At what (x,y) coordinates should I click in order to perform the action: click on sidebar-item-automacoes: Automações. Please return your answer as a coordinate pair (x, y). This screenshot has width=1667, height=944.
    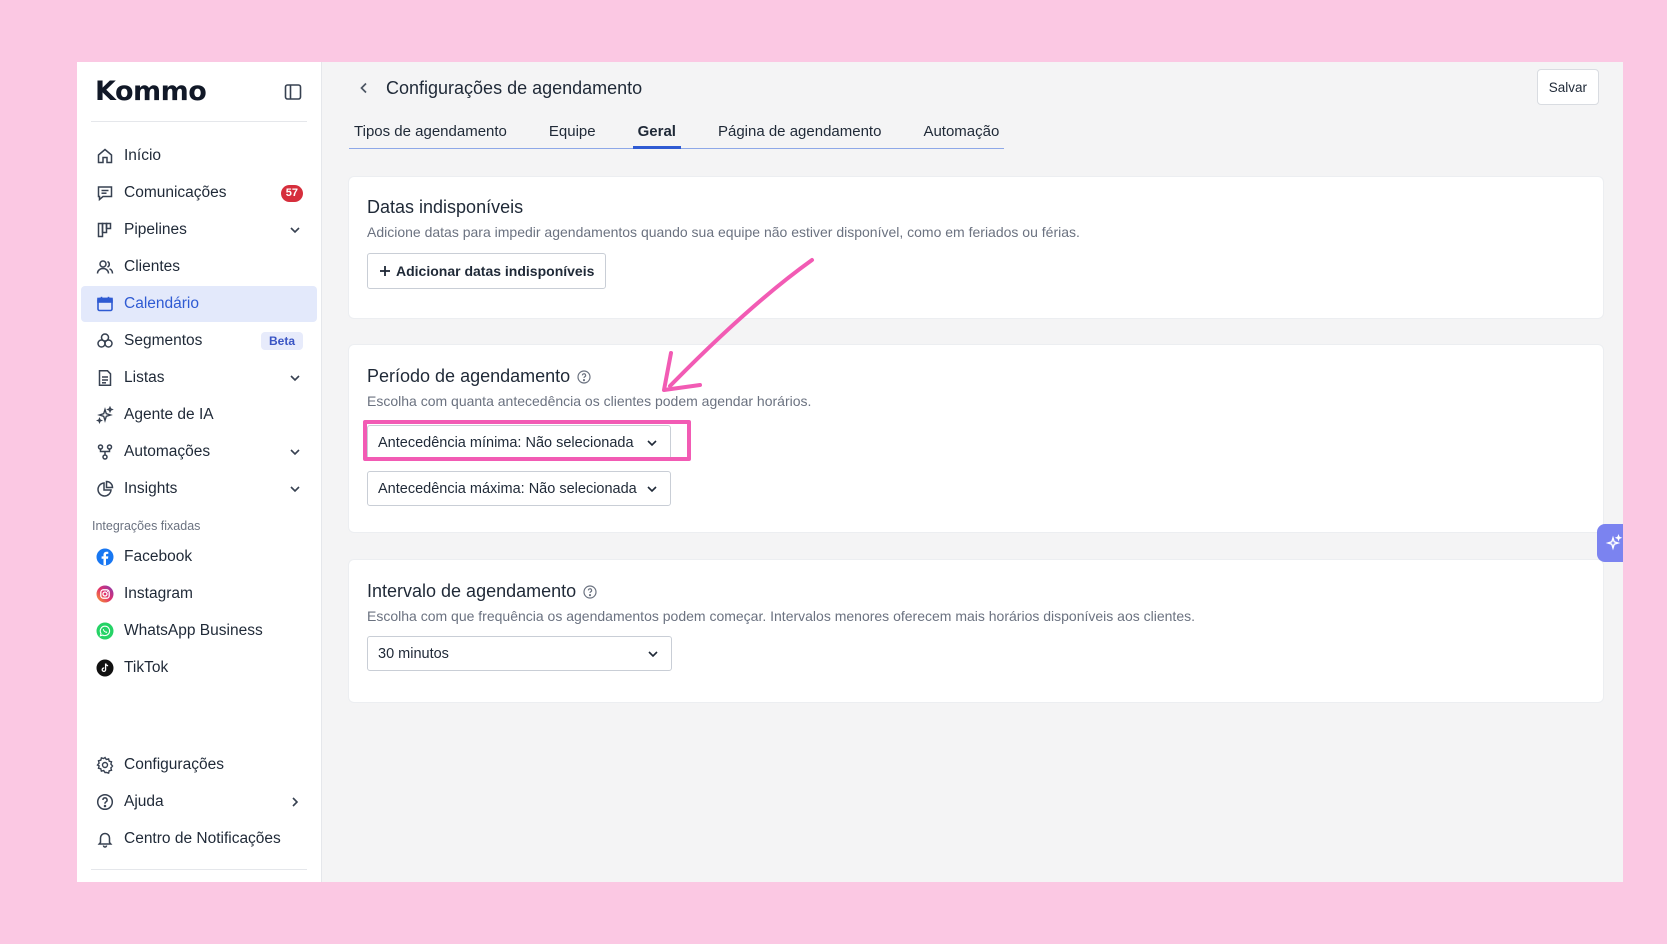
    Looking at the image, I should click on (199, 452).